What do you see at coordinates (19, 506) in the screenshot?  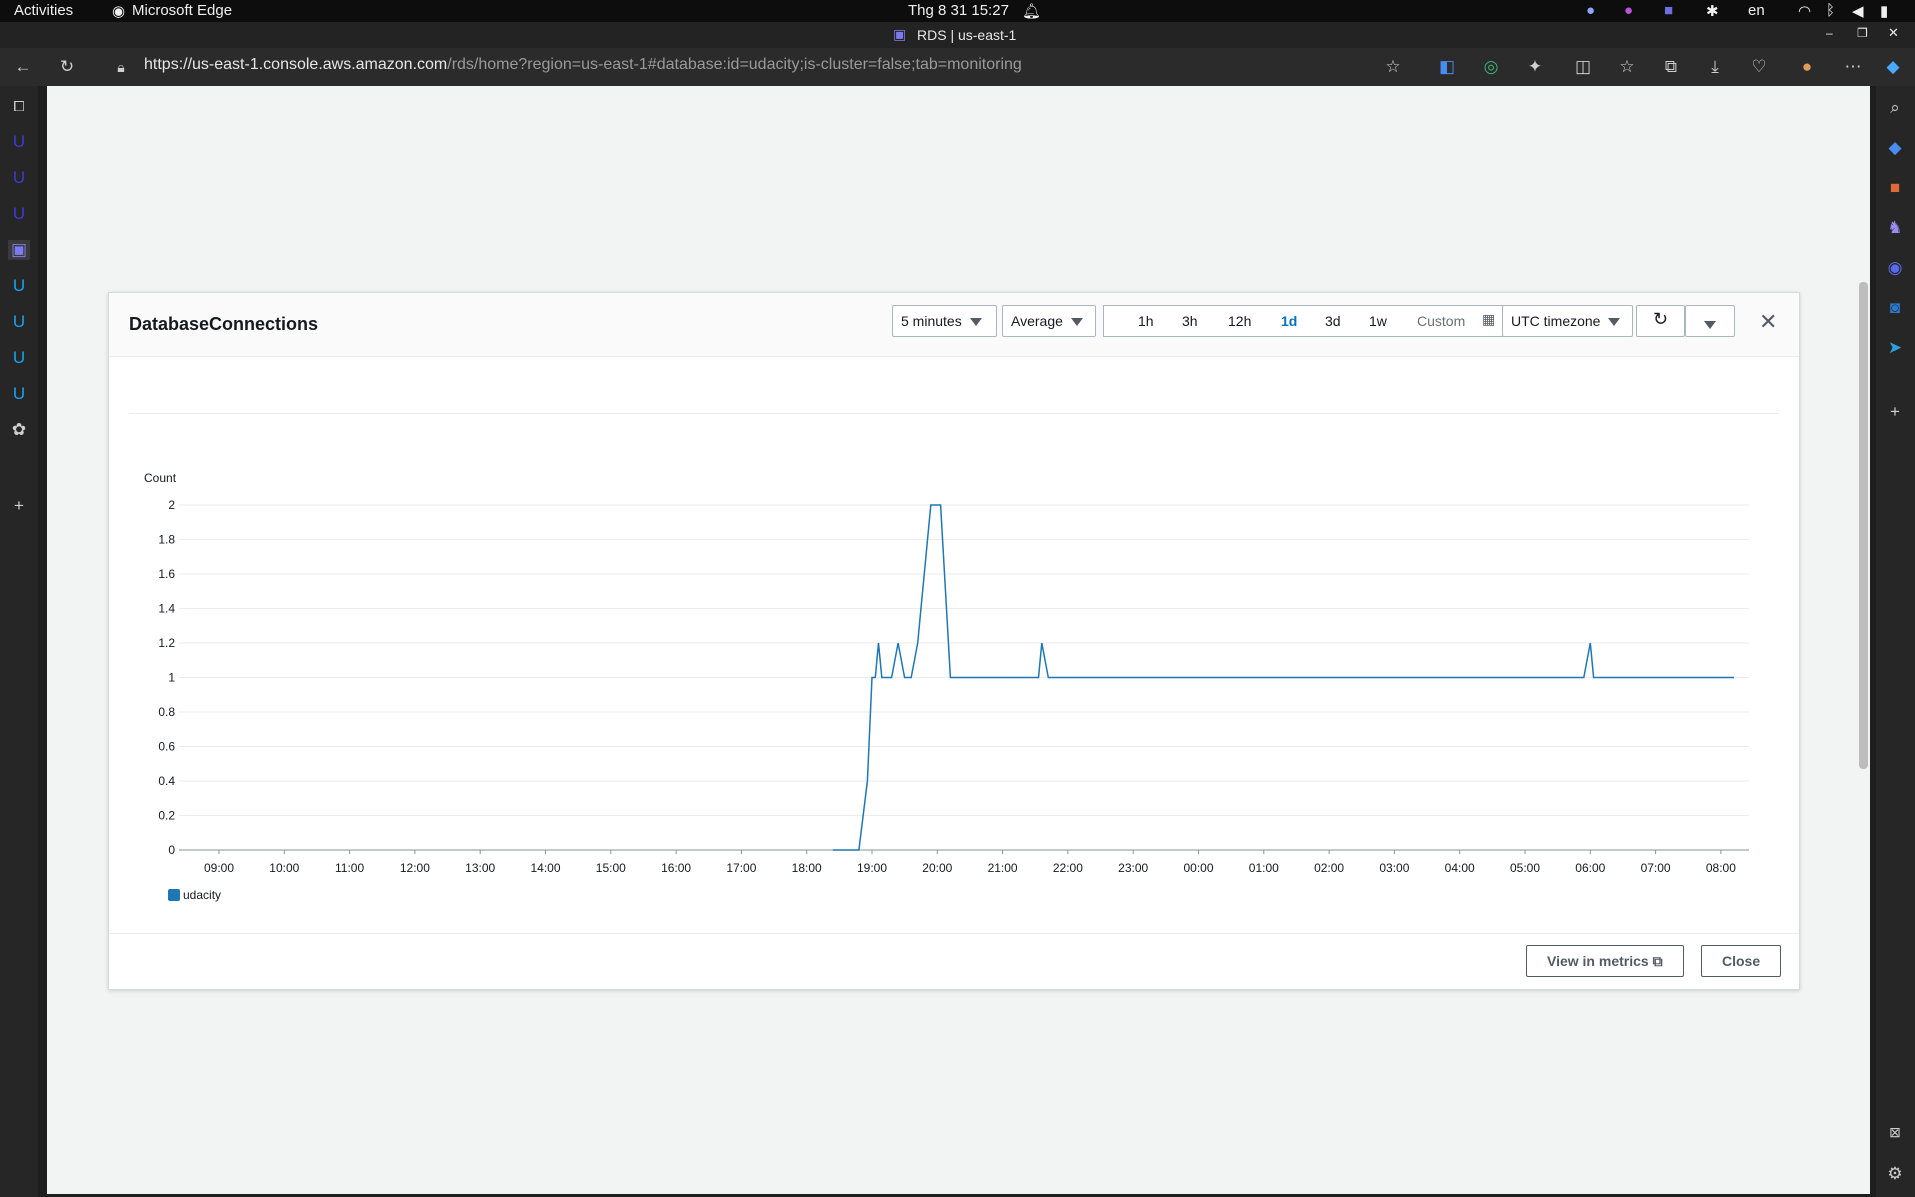 I see `new-tab-icon: +` at bounding box center [19, 506].